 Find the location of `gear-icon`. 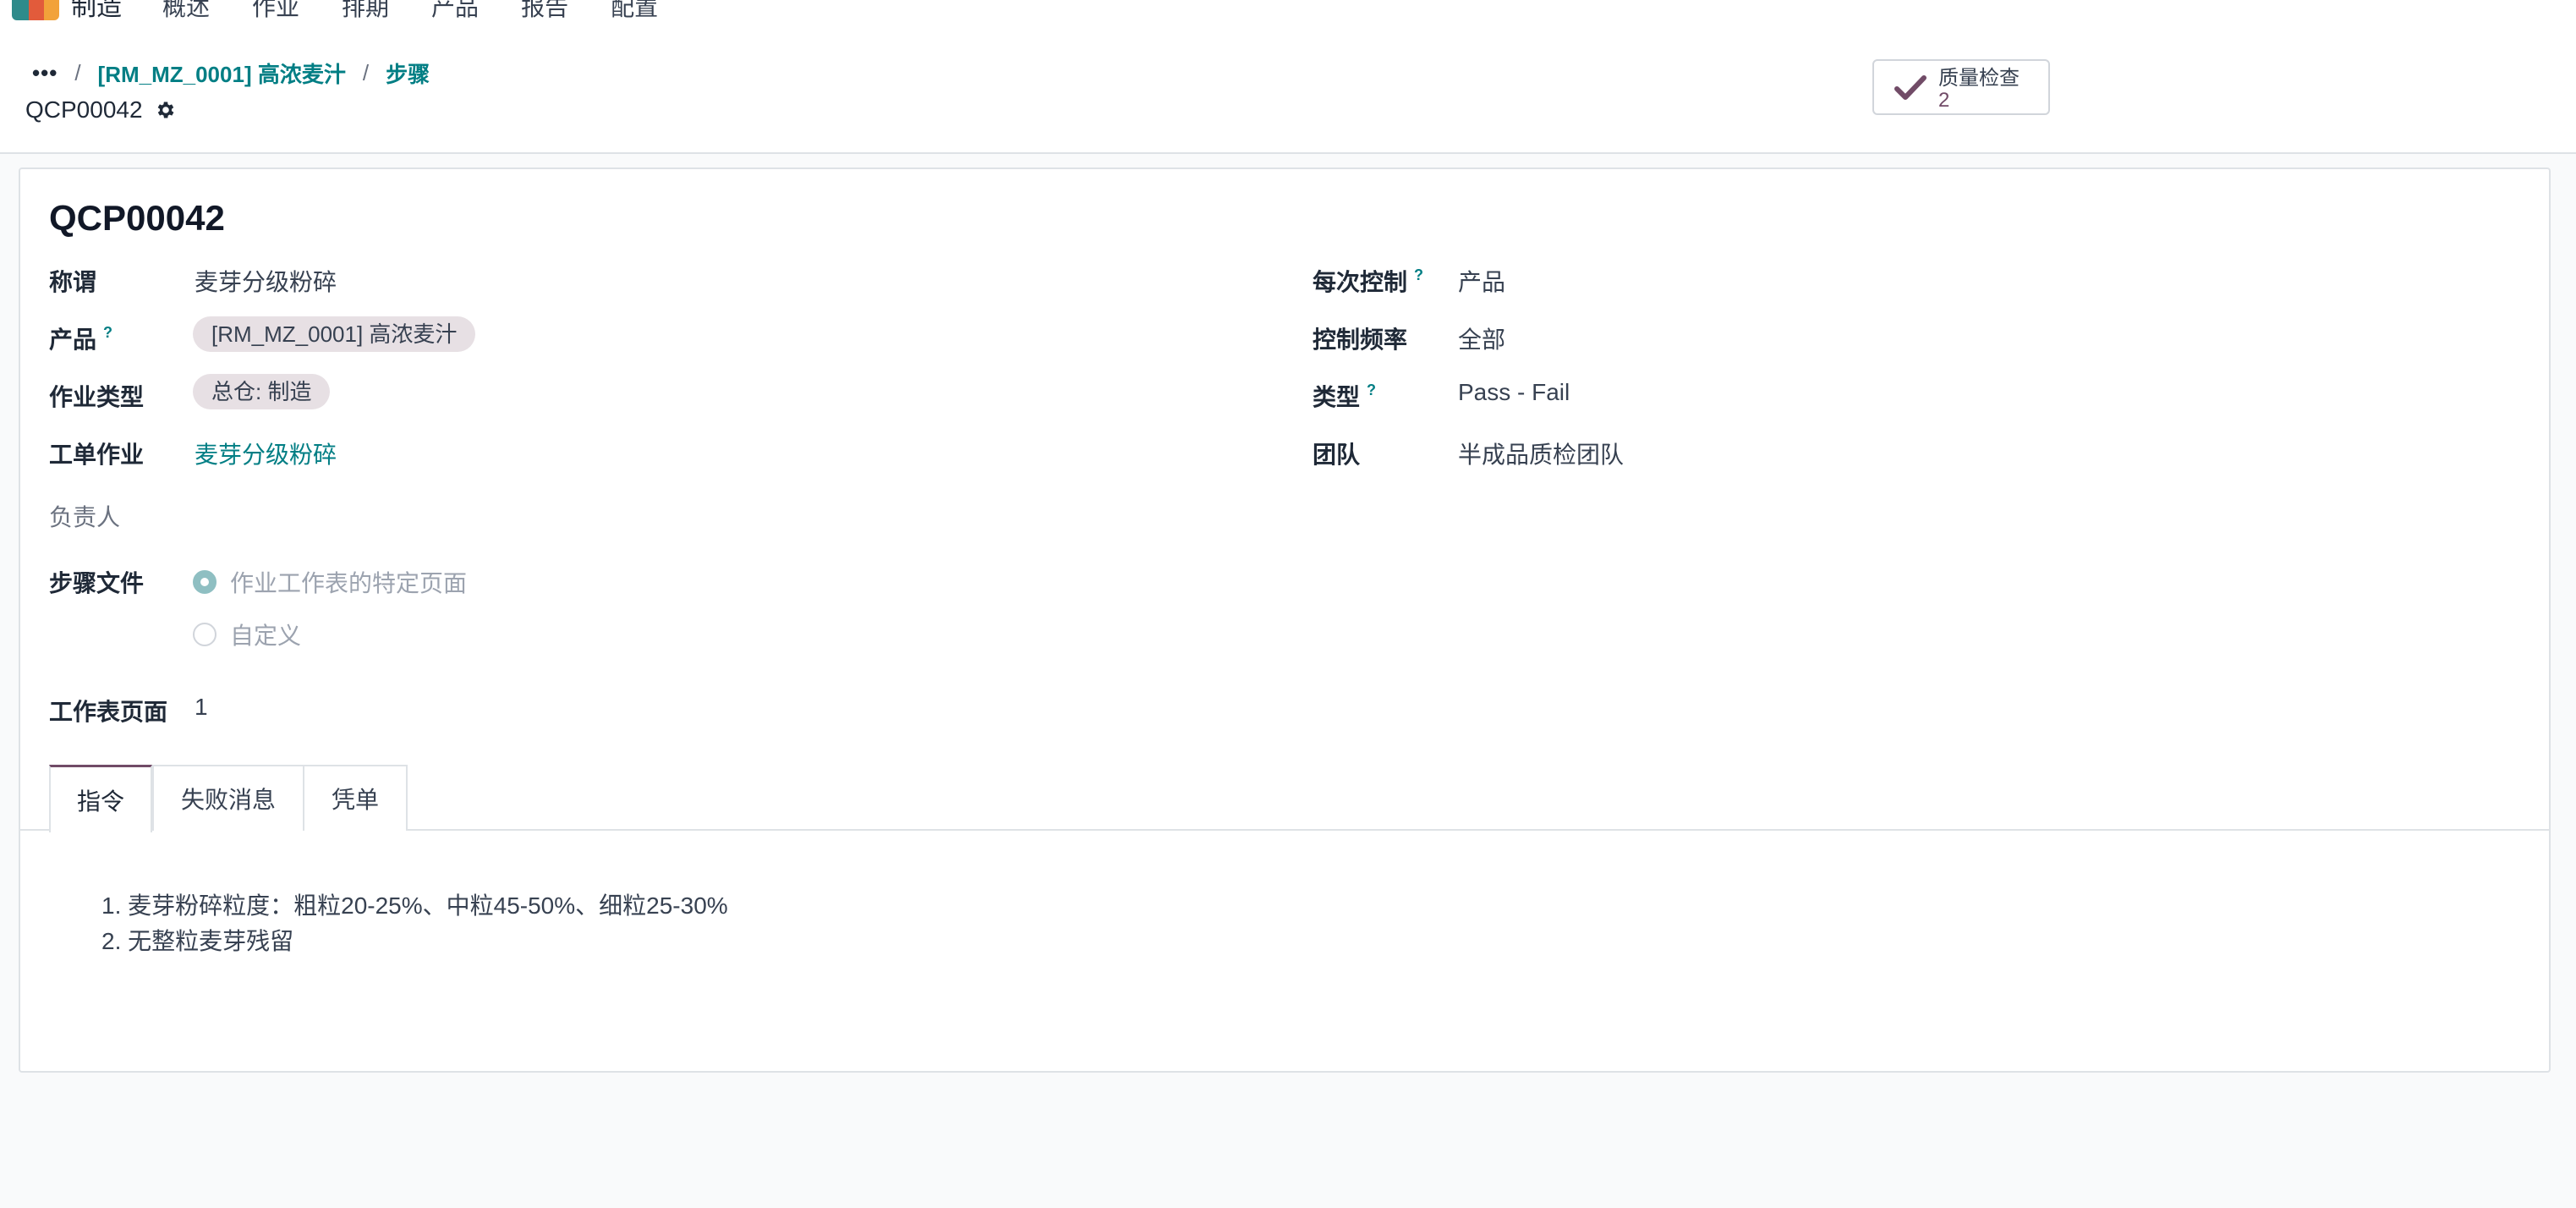

gear-icon is located at coordinates (166, 110).